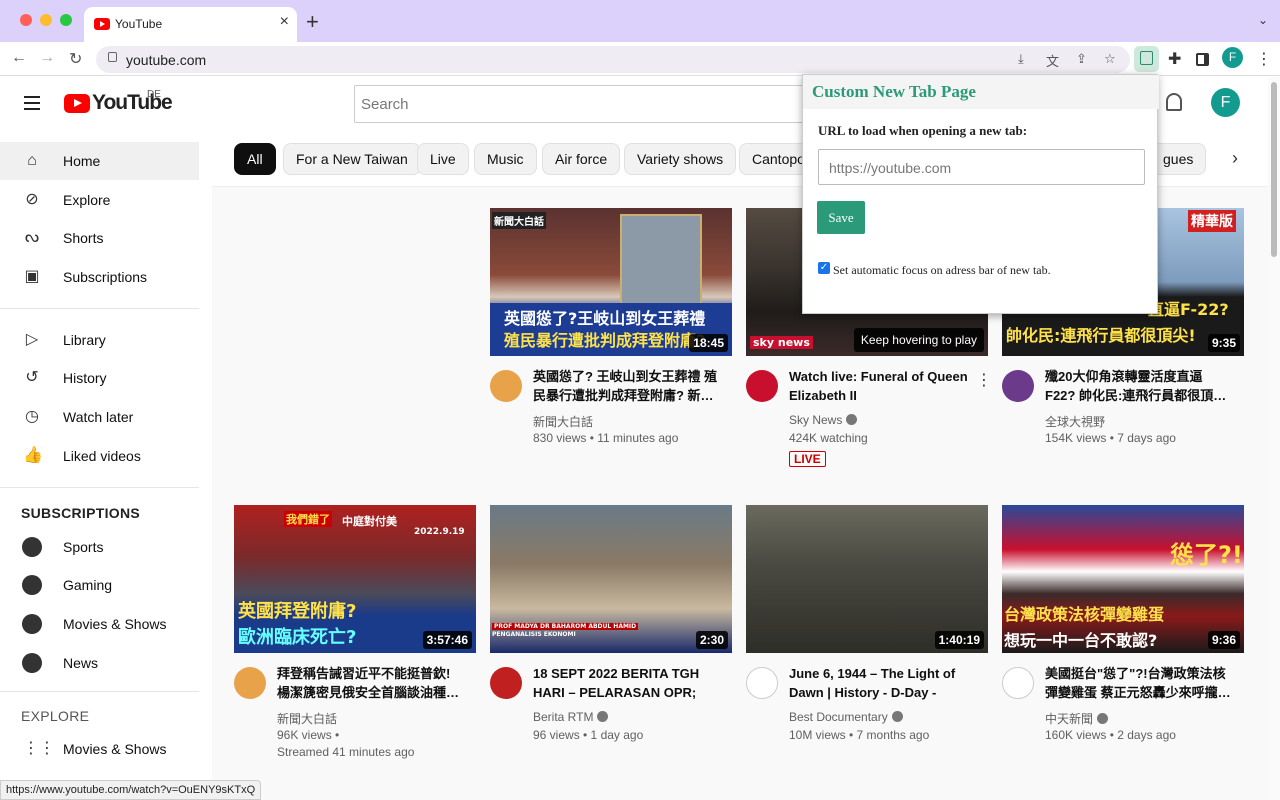 This screenshot has height=800, width=1280. Describe the element at coordinates (190, 24) in the screenshot. I see `browser-tab: YouTube ×` at that location.